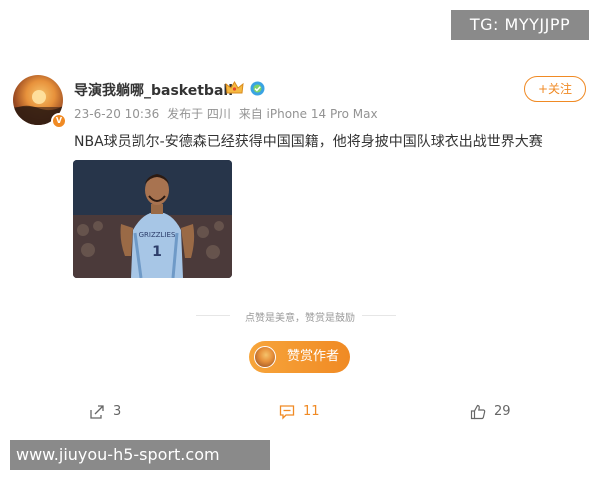  Describe the element at coordinates (117, 411) in the screenshot. I see `share-count: 3` at that location.